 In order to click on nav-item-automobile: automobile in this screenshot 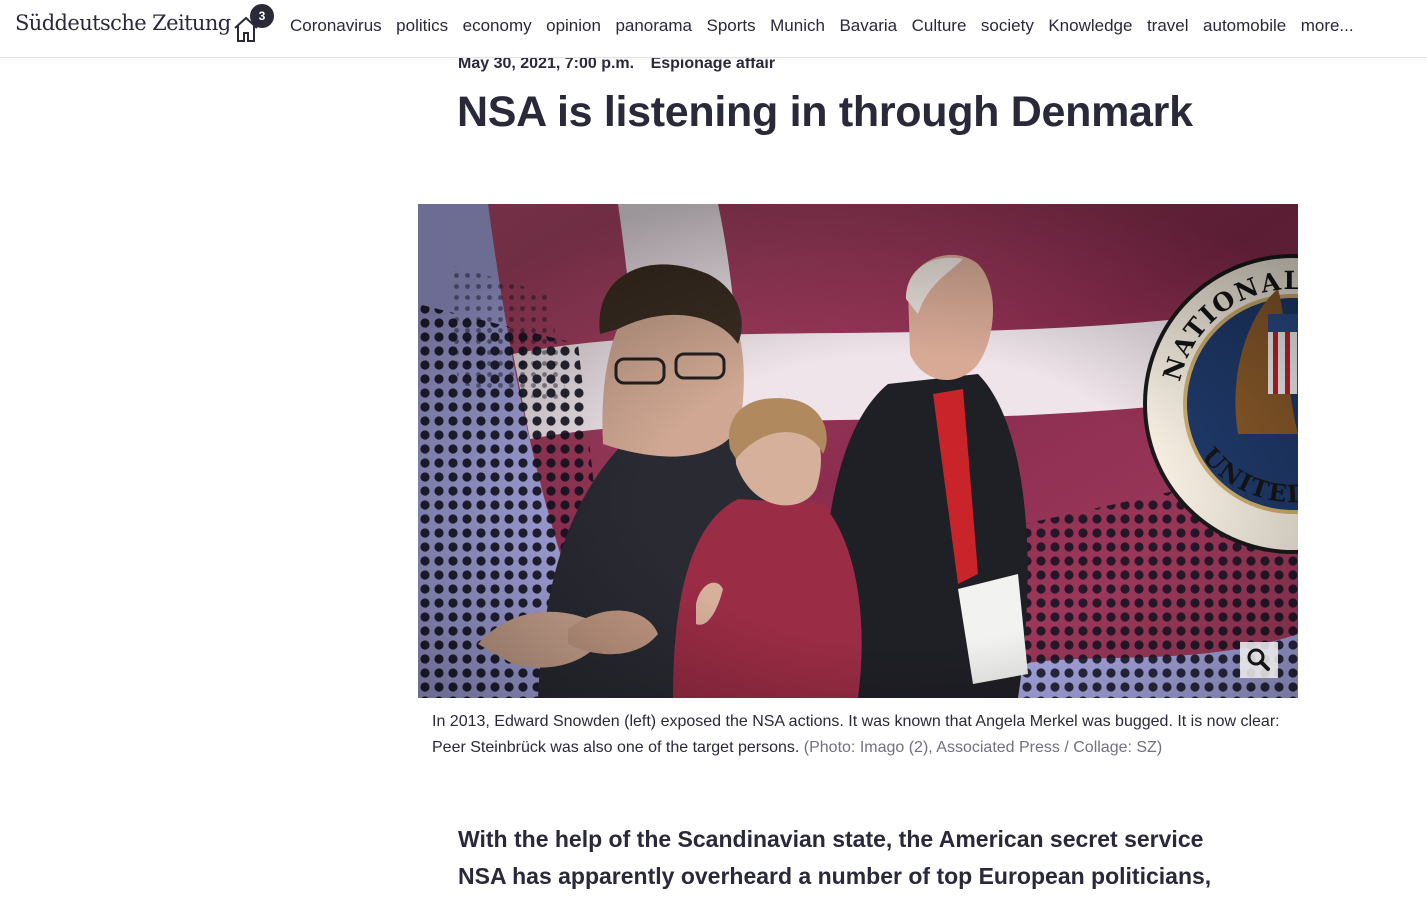, I will do `click(1244, 26)`.